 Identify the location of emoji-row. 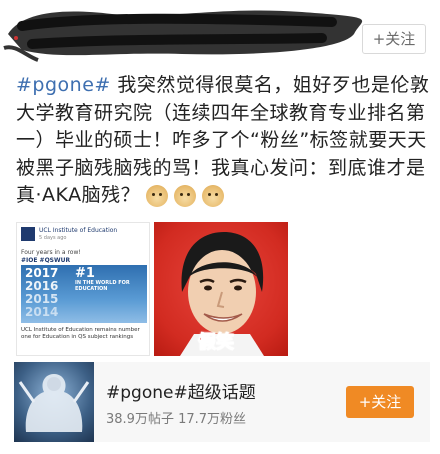
(185, 195).